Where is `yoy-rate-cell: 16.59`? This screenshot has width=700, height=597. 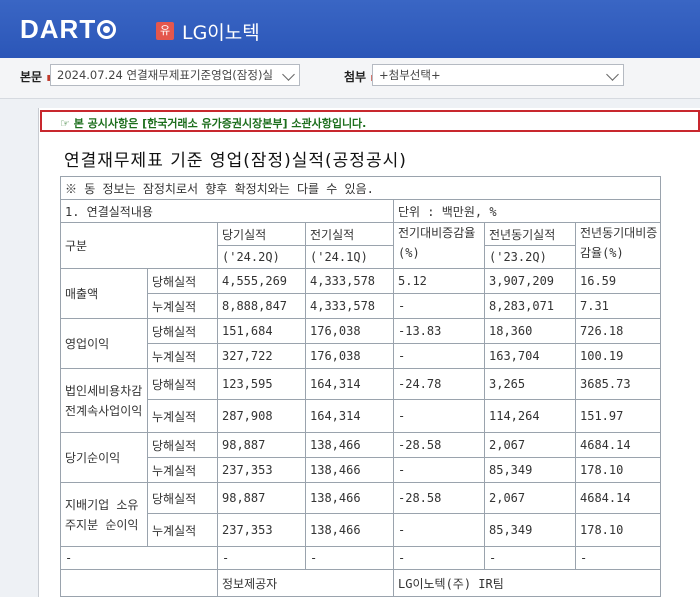 yoy-rate-cell: 16.59 is located at coordinates (618, 281).